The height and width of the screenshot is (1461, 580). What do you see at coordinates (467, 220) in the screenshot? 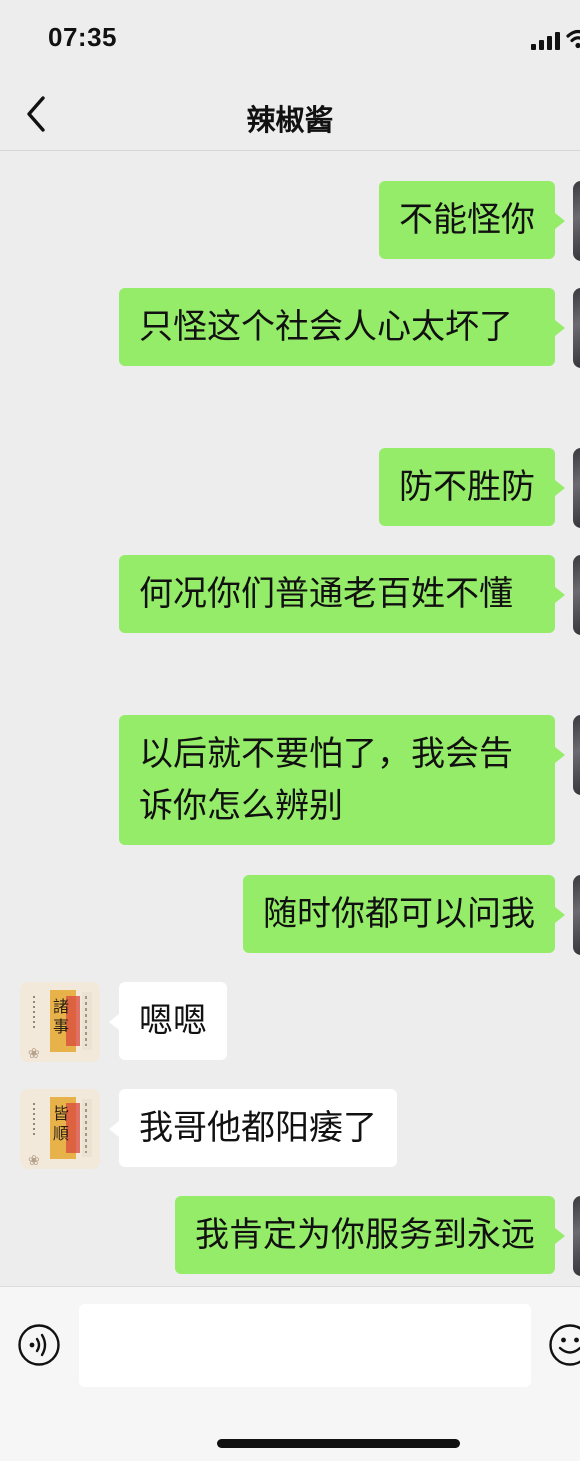
I see `message-bubble-outgoing: 不能怪你` at bounding box center [467, 220].